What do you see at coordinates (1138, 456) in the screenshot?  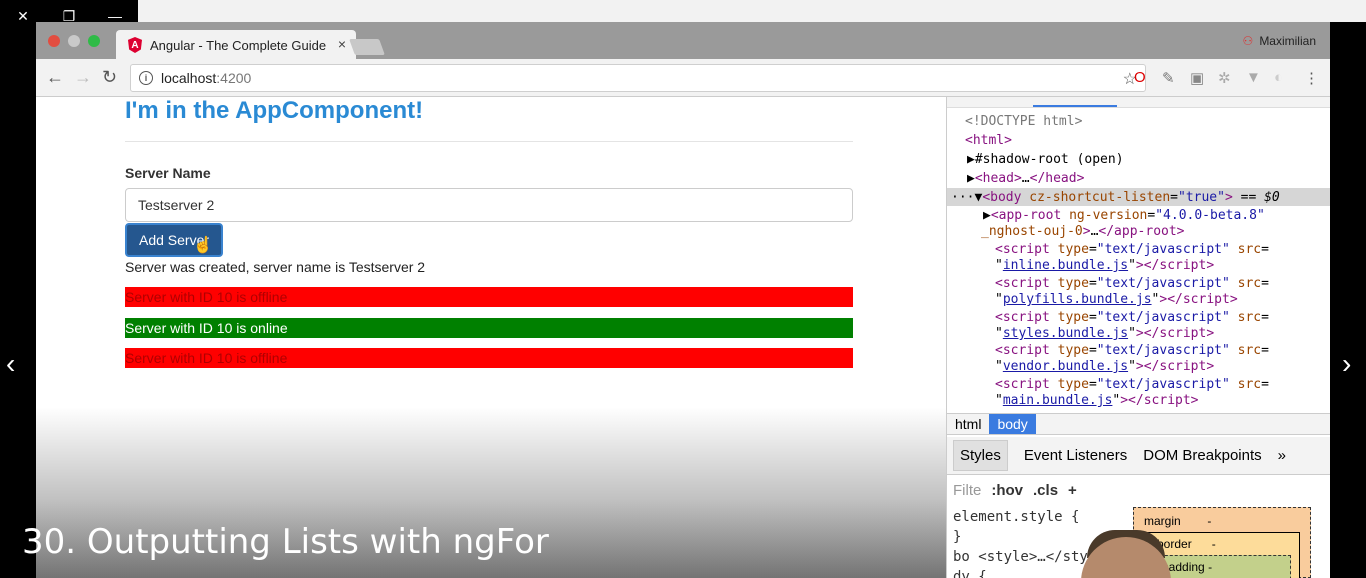 I see `devtools-panel-tabs: Styles Event Listeners DOM Breakpoints »` at bounding box center [1138, 456].